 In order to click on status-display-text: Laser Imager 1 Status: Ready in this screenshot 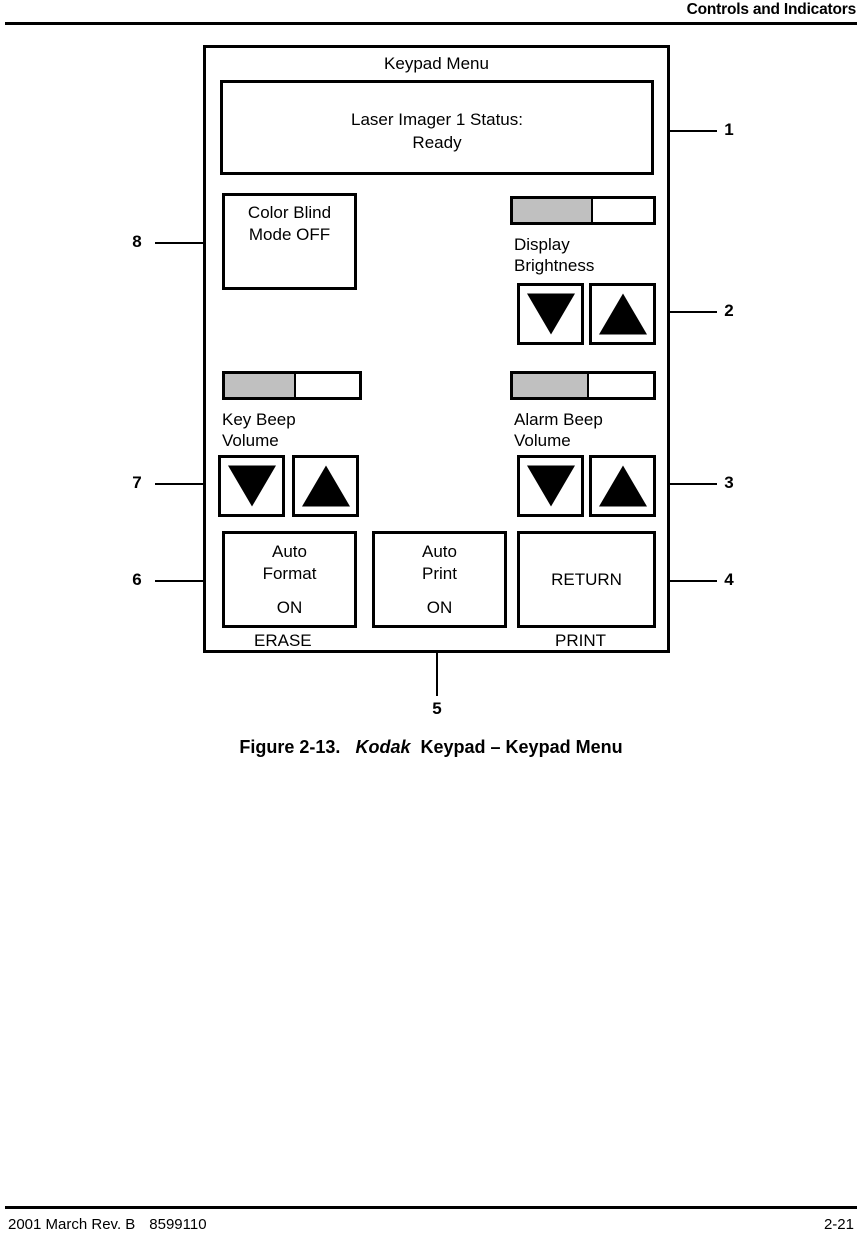, I will do `click(437, 131)`.